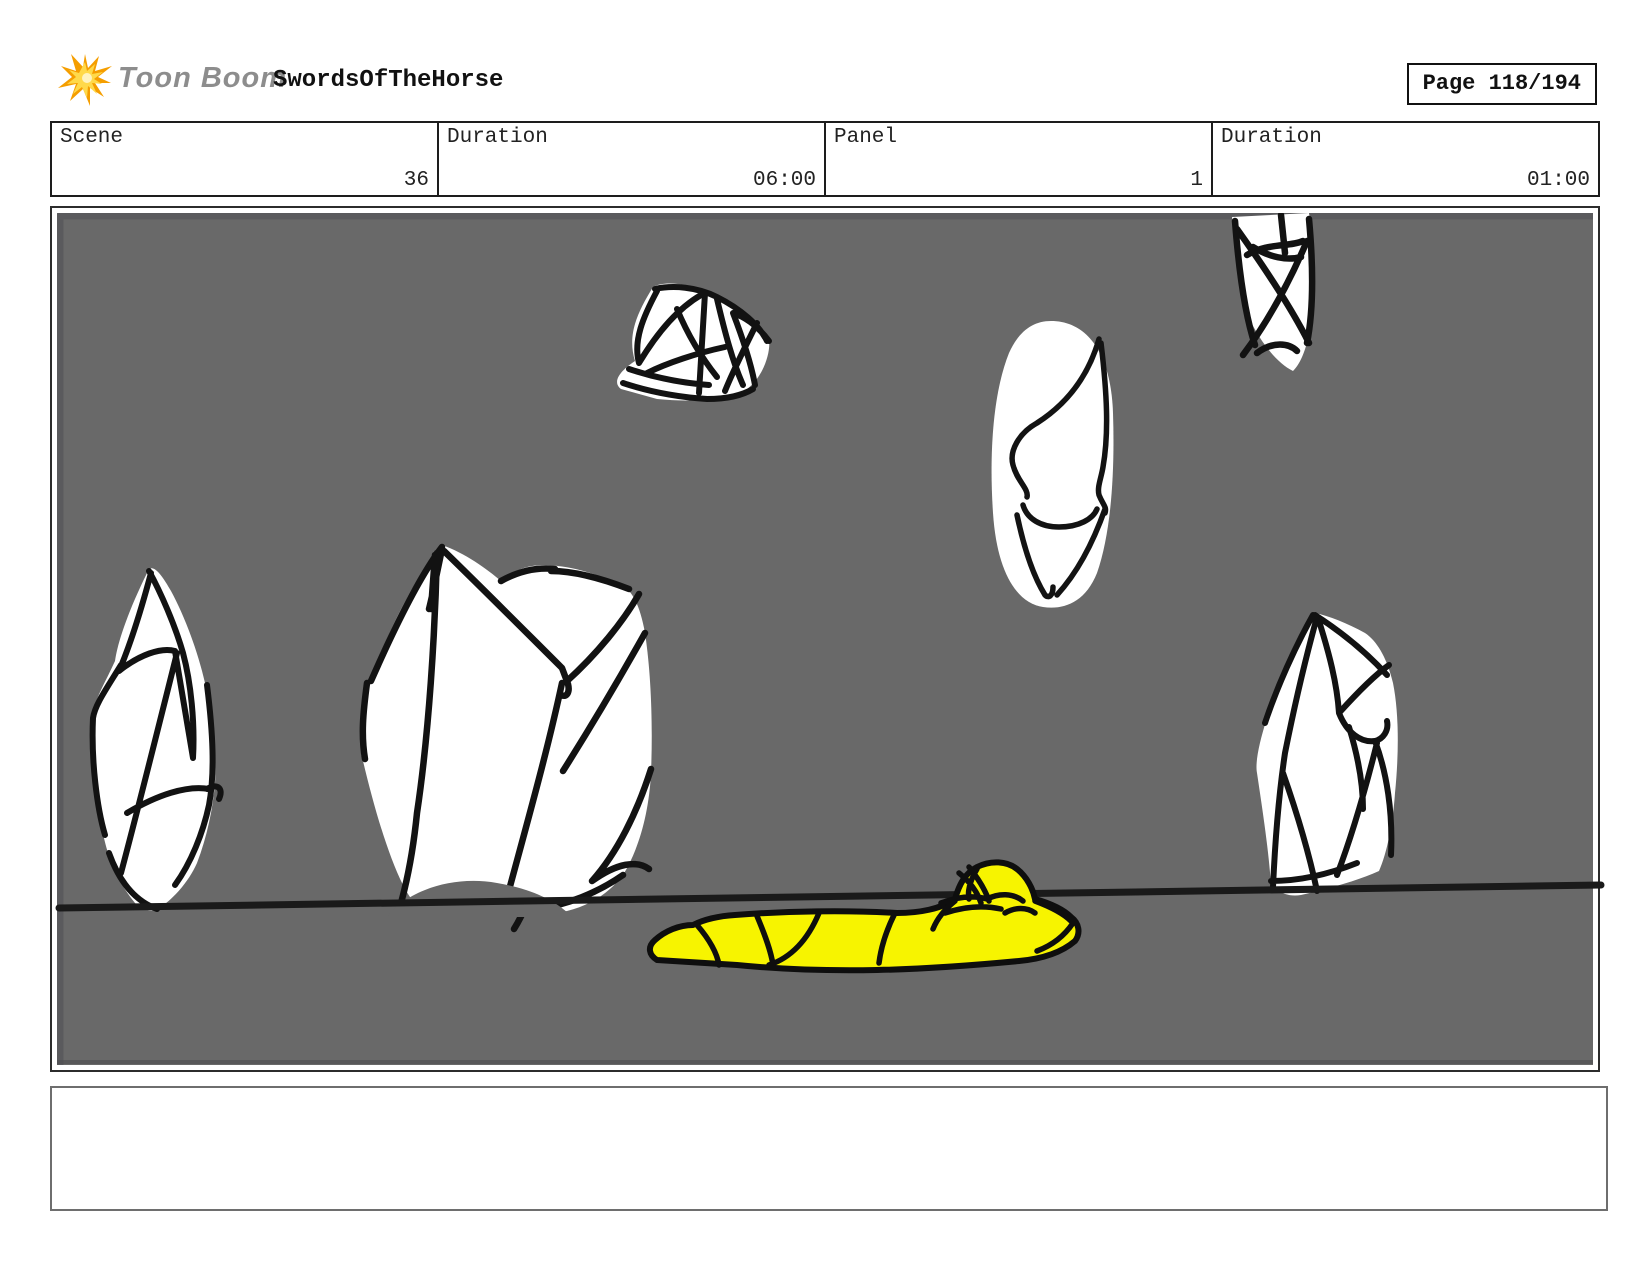  I want to click on speech-blob, so click(1052, 464).